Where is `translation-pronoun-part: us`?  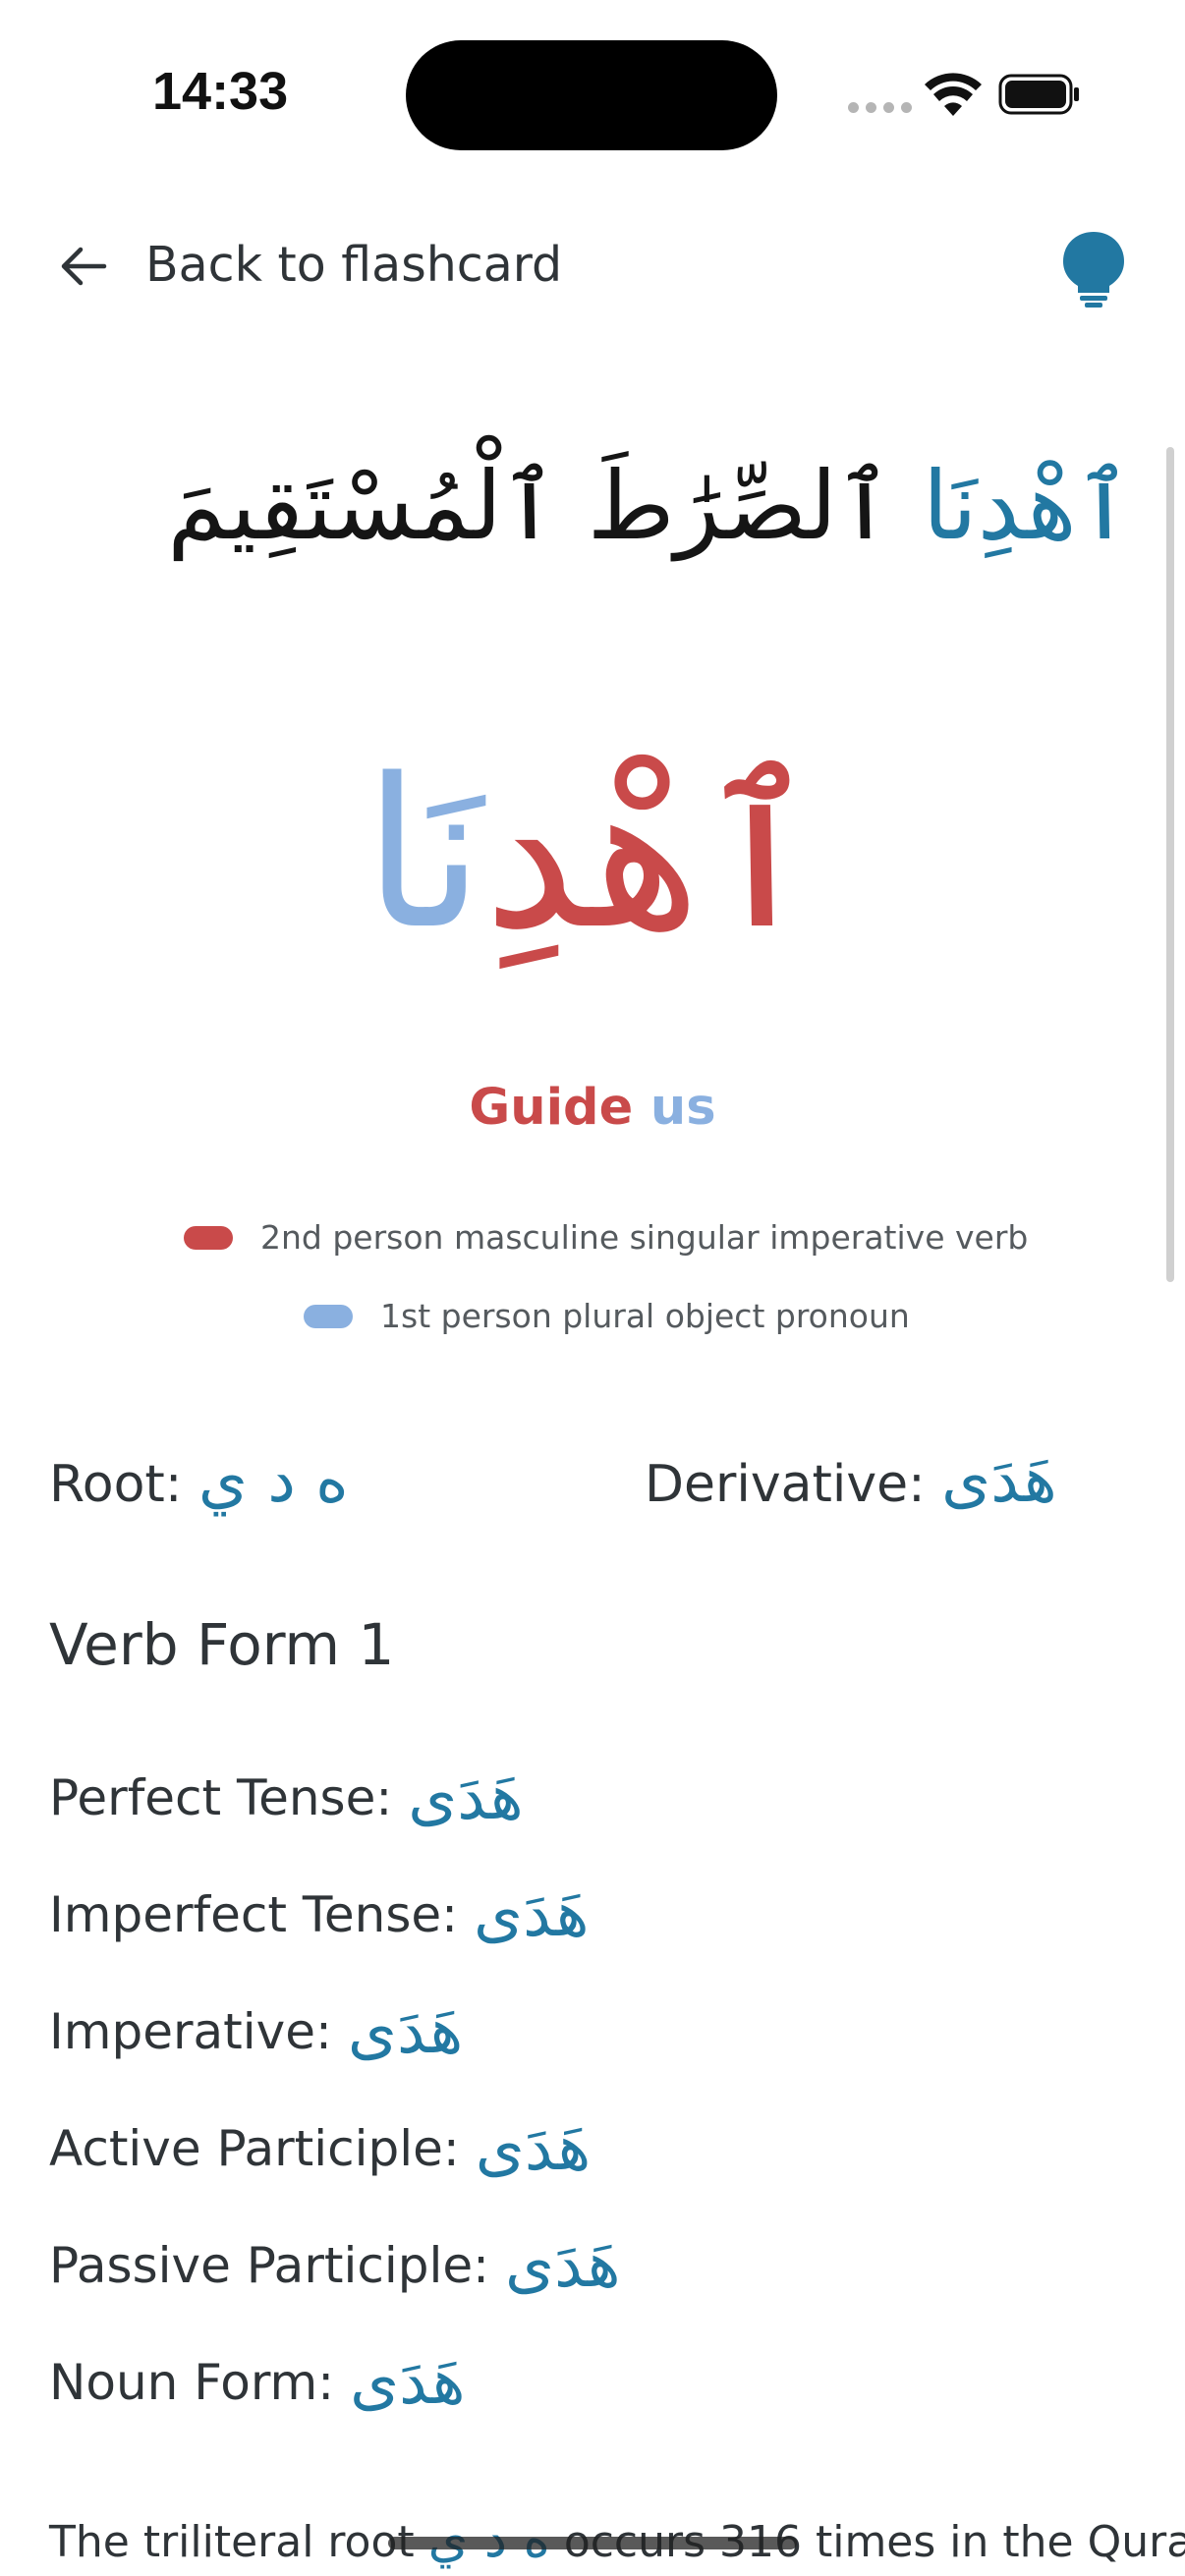 translation-pronoun-part: us is located at coordinates (683, 1108).